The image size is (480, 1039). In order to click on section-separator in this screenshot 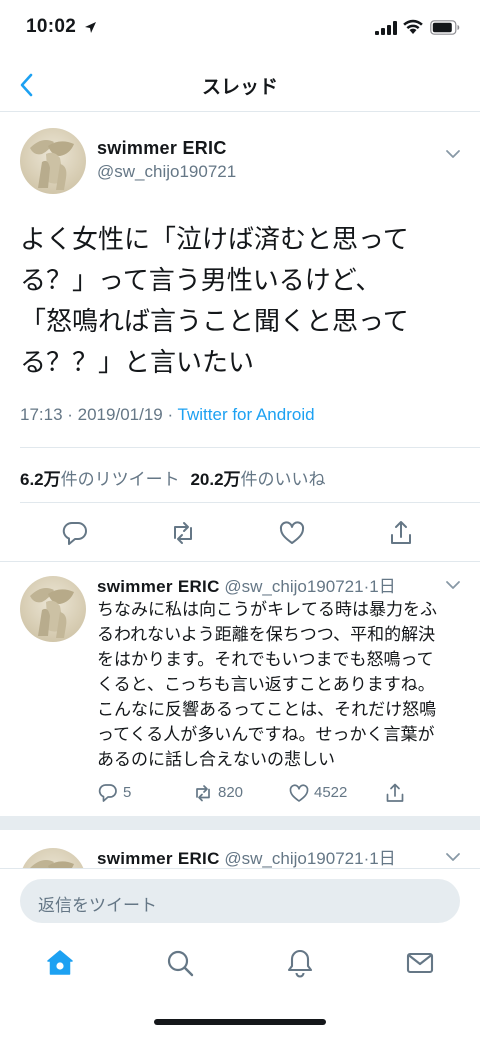, I will do `click(240, 823)`.